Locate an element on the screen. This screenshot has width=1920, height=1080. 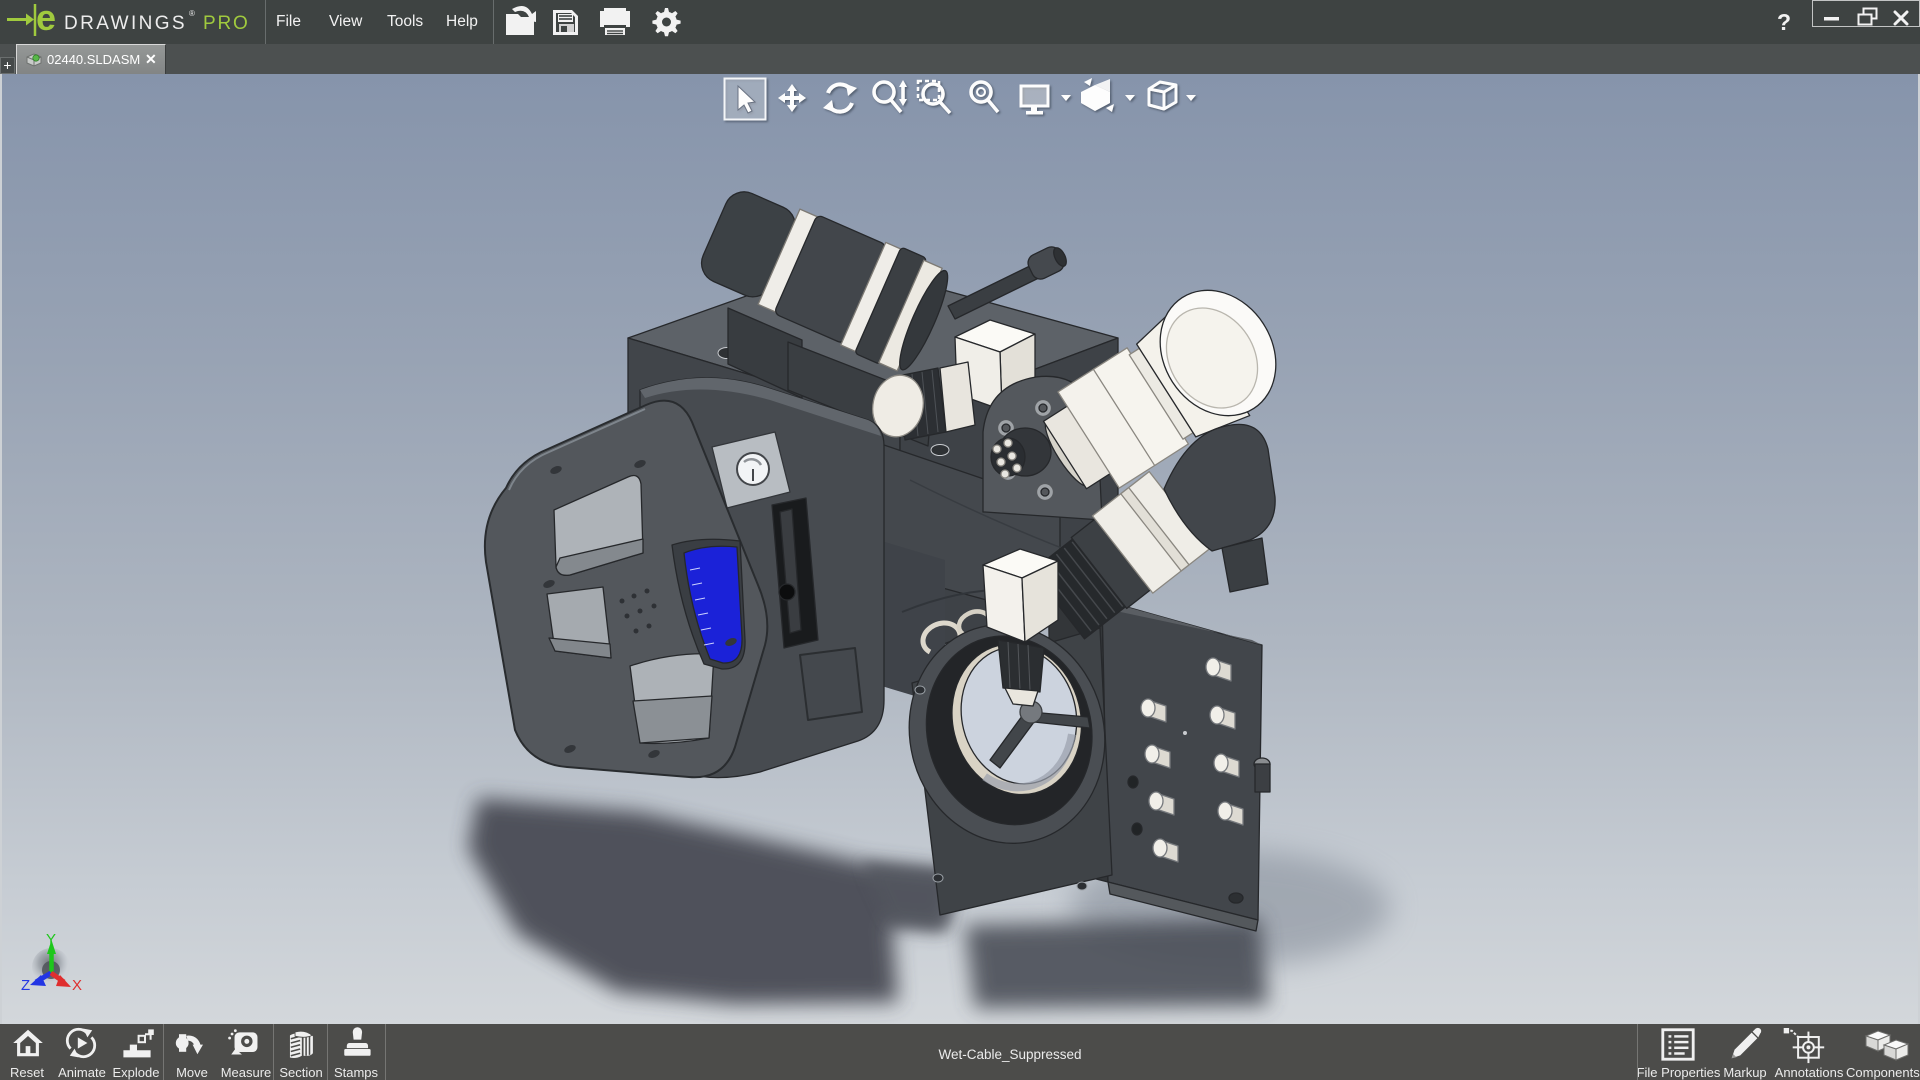
svg-text: Y is located at coordinates (51, 939).